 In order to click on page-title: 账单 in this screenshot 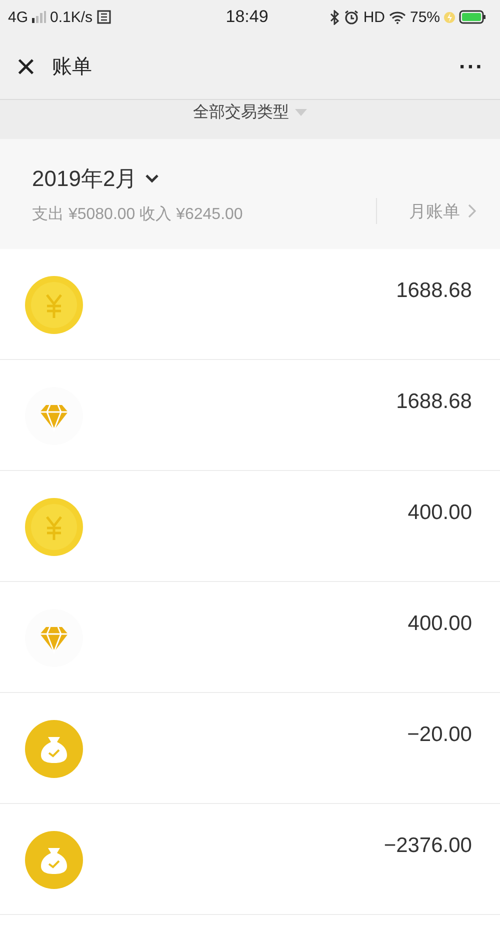, I will do `click(72, 67)`.